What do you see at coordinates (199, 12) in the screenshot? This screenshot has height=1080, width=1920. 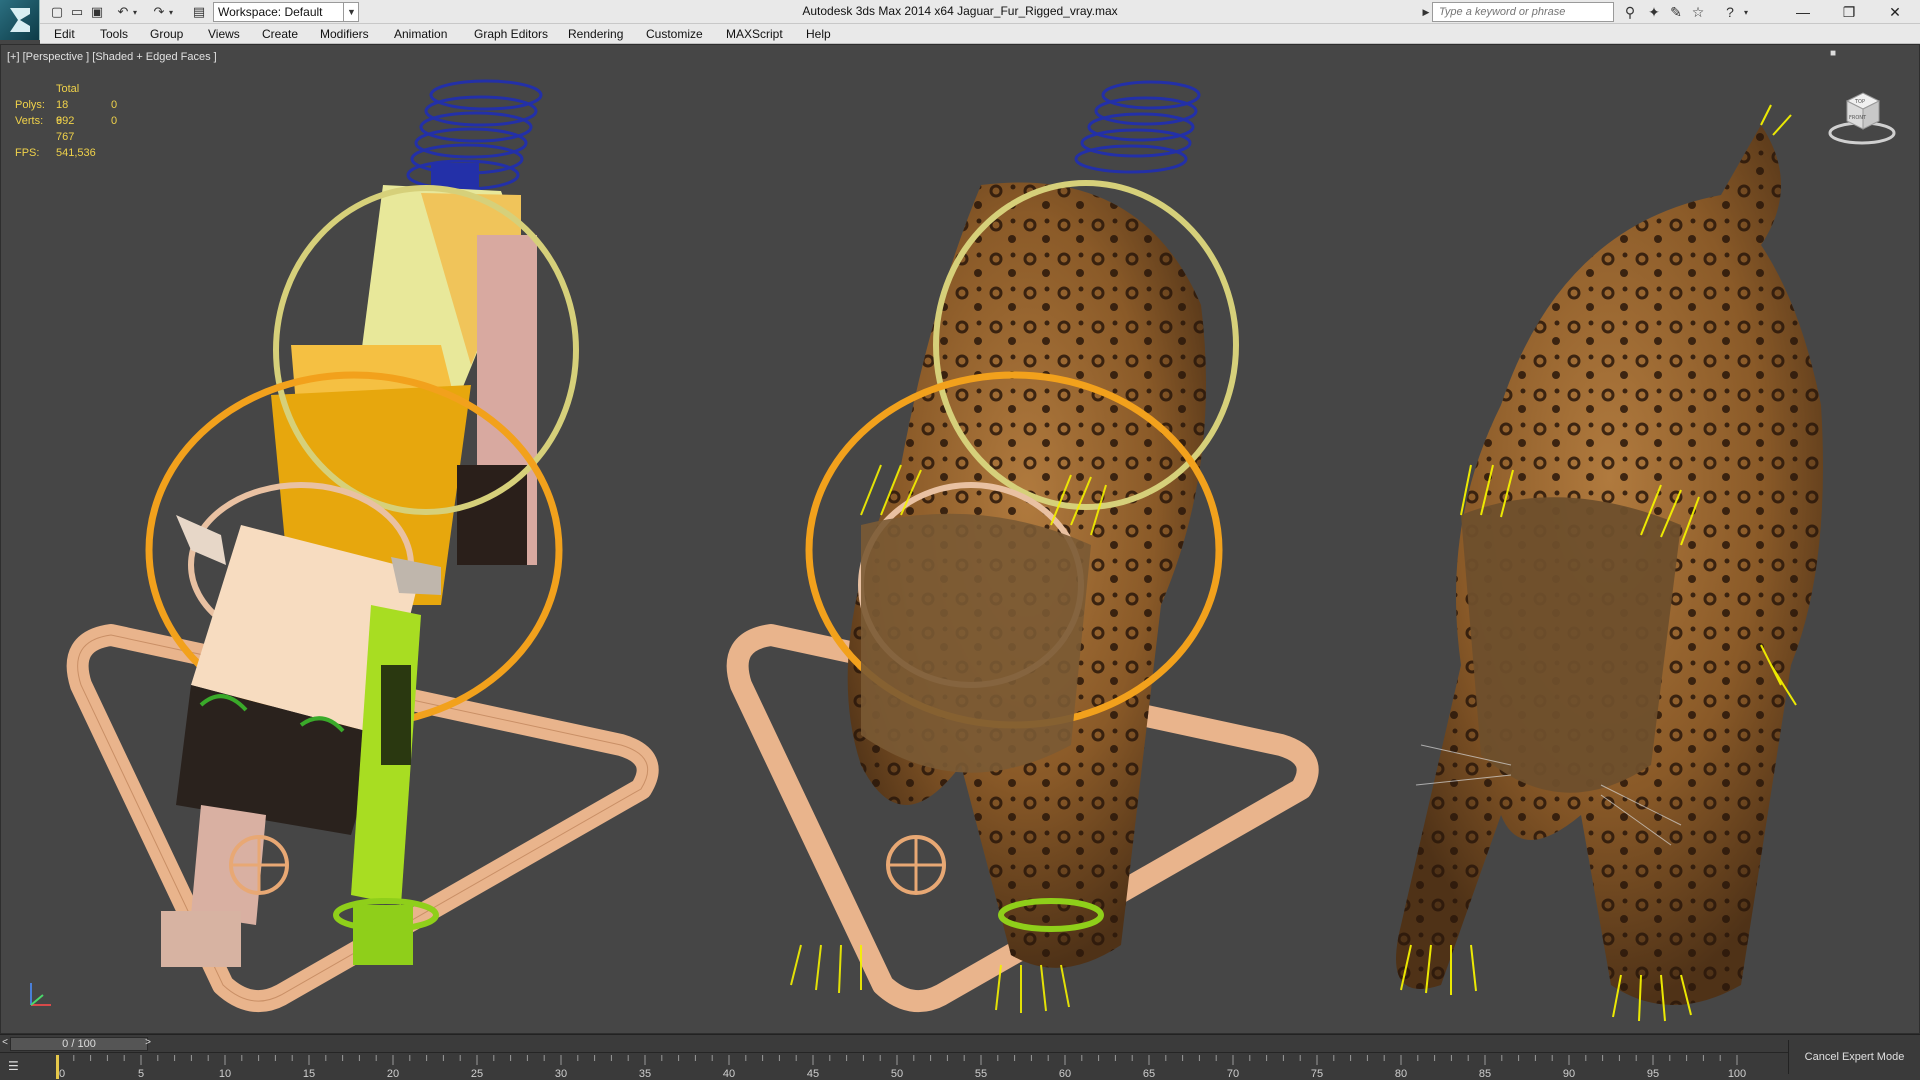 I see `project-folder-icon: ▤` at bounding box center [199, 12].